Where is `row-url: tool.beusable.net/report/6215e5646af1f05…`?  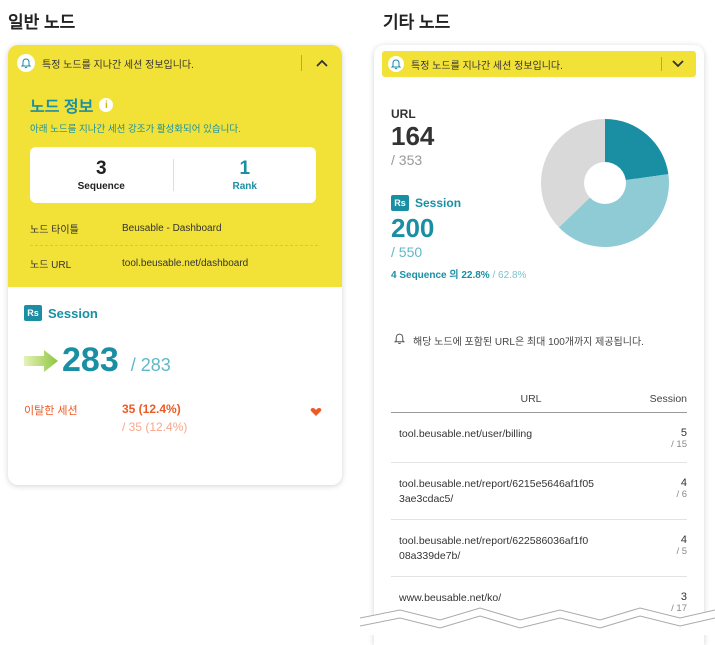 row-url: tool.beusable.net/report/6215e5646af1f05… is located at coordinates (515, 492).